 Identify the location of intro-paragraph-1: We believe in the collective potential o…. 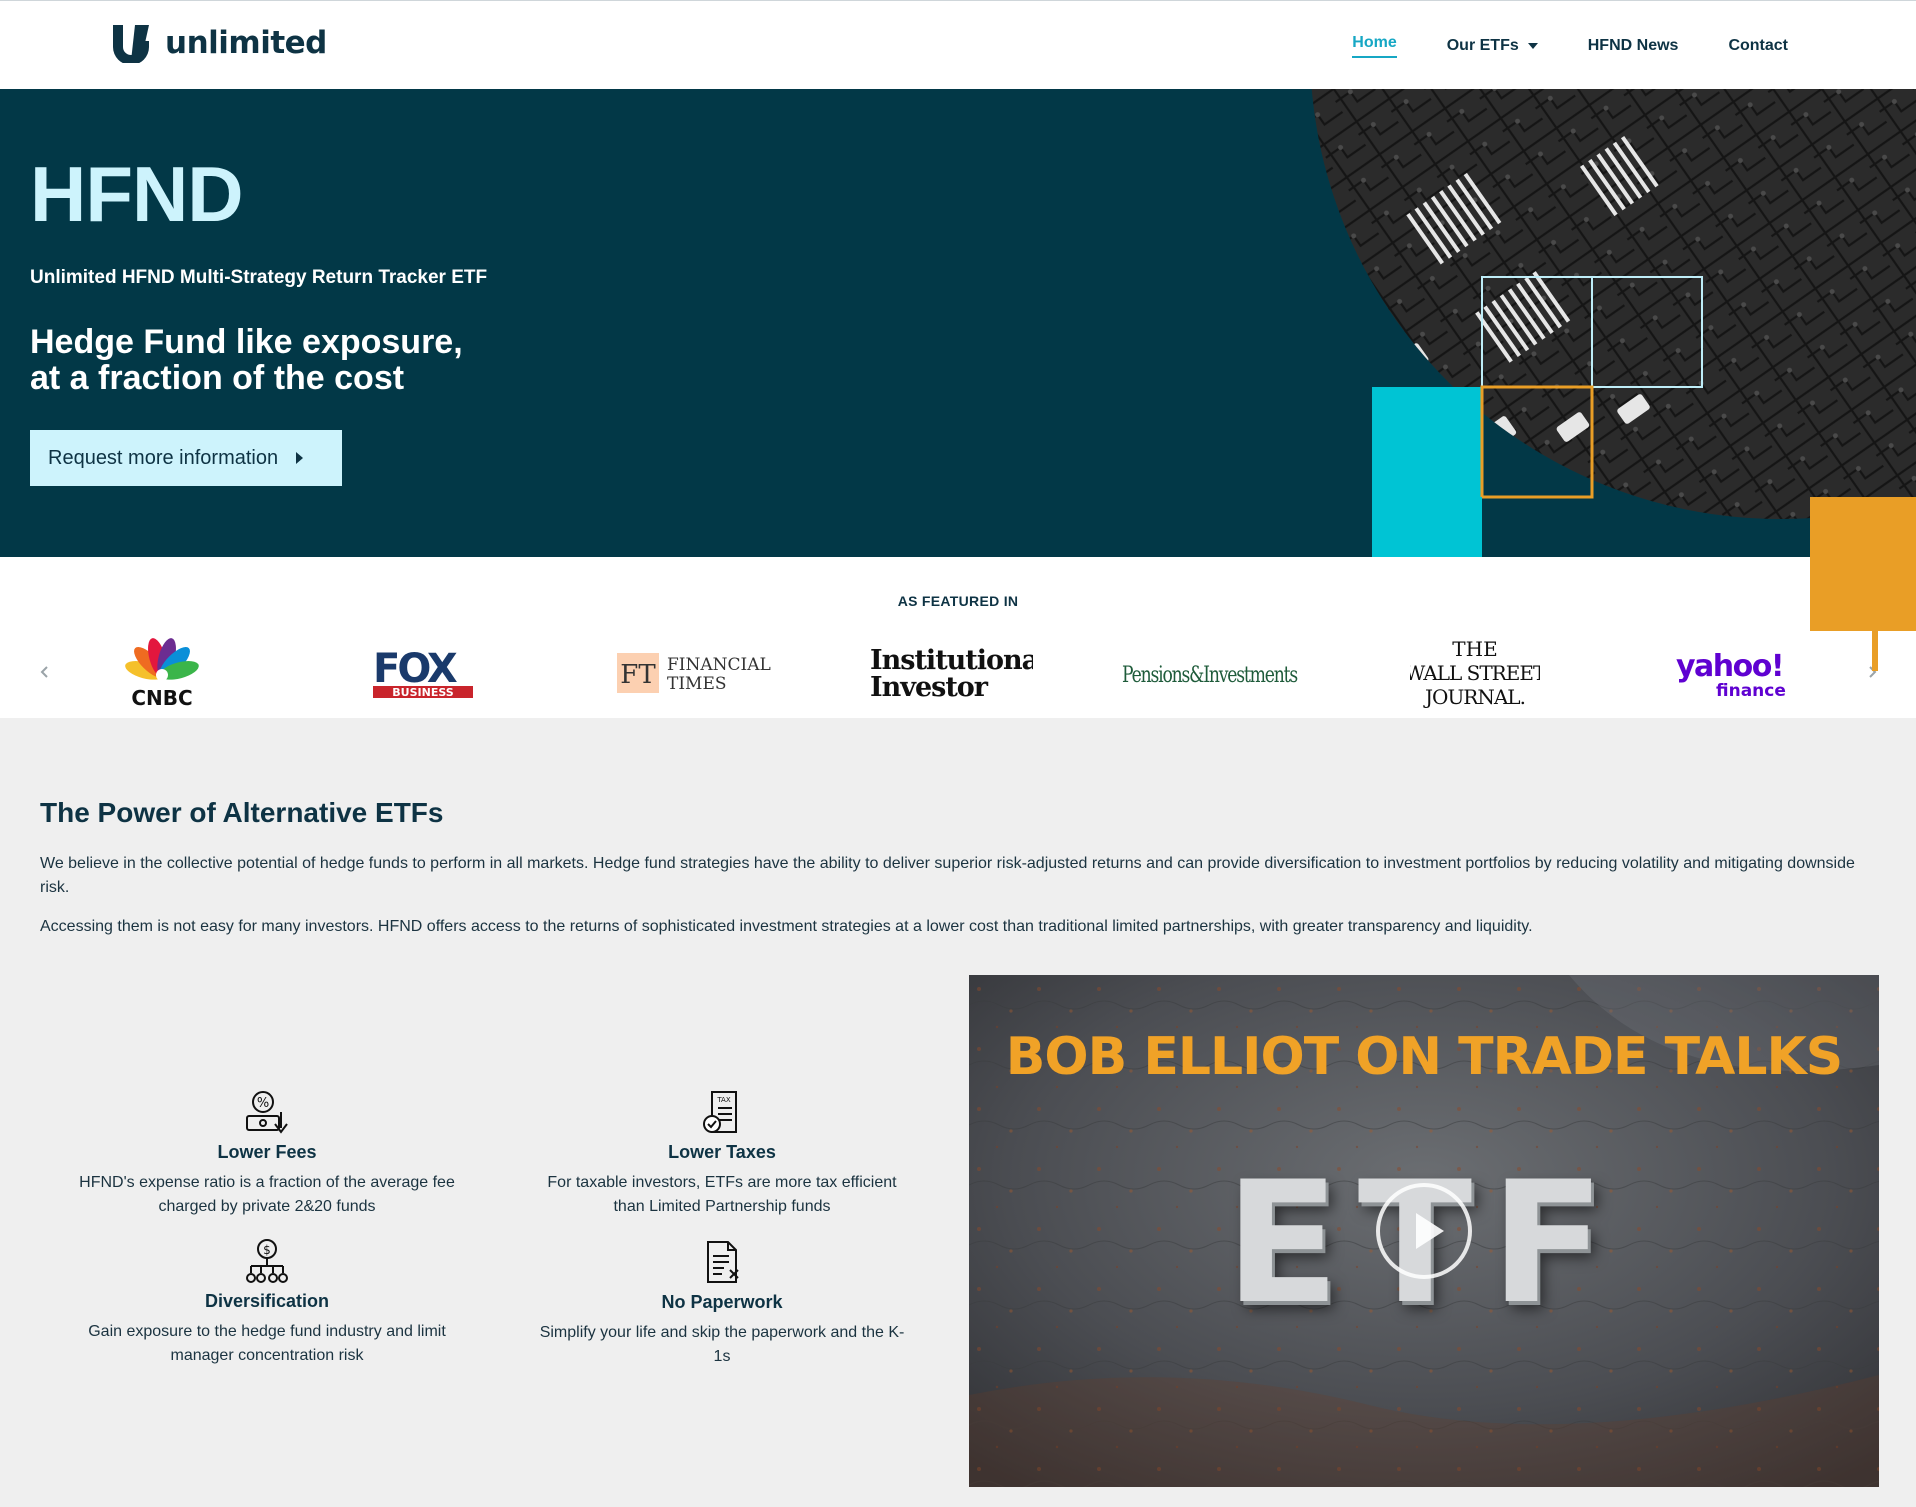
(947, 875).